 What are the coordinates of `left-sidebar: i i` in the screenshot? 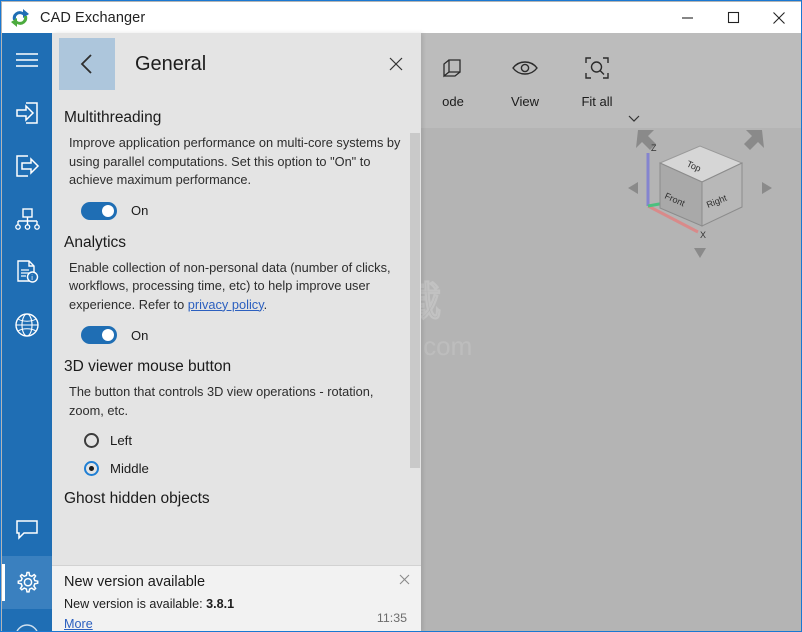 It's located at (27, 332).